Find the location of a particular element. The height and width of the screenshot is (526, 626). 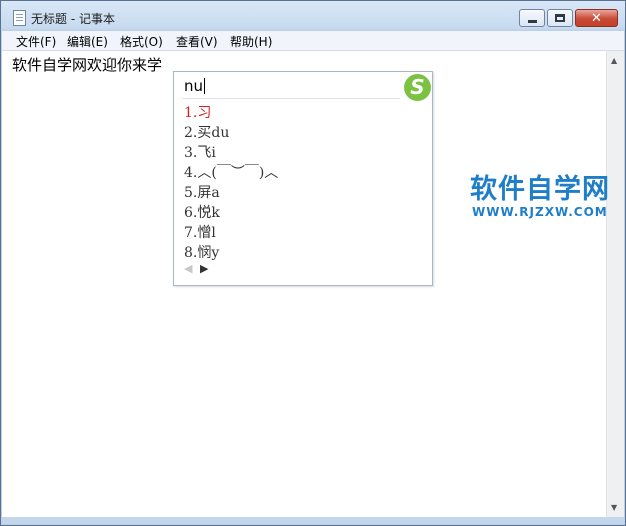

ime-input-text: nu is located at coordinates (194, 86).